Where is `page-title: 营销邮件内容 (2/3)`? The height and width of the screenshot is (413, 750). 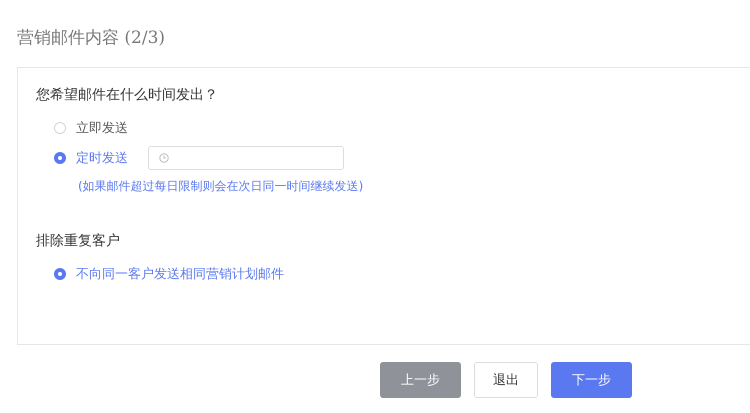
page-title: 营销邮件内容 (2/3) is located at coordinates (91, 38).